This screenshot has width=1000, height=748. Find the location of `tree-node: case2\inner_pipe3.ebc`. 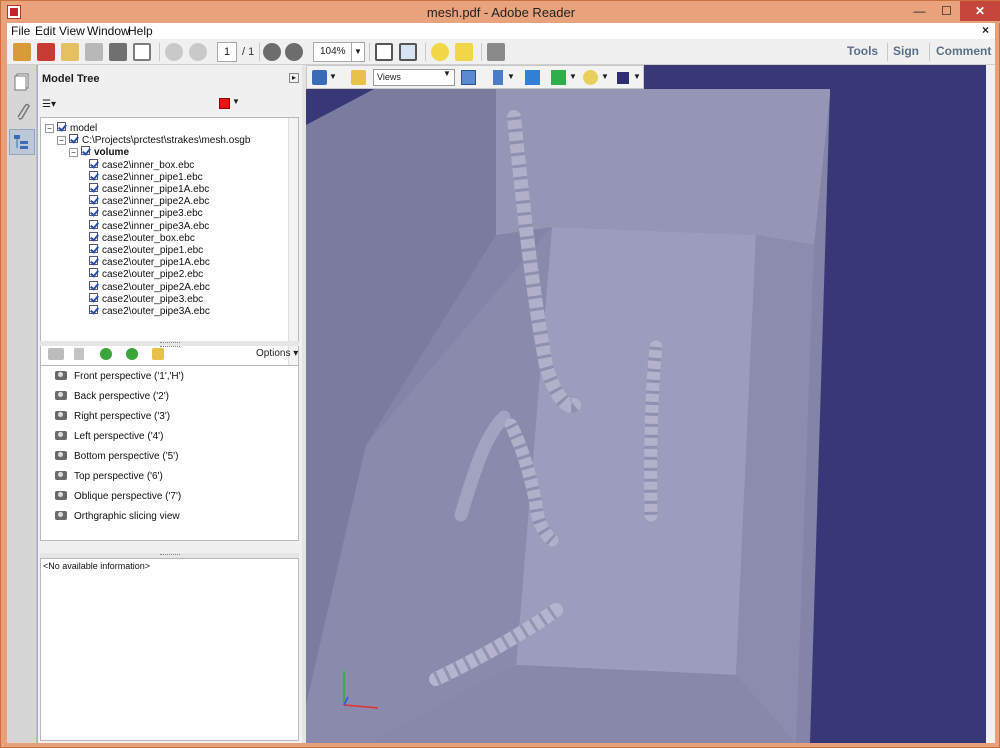

tree-node: case2\inner_pipe3.ebc is located at coordinates (146, 213).